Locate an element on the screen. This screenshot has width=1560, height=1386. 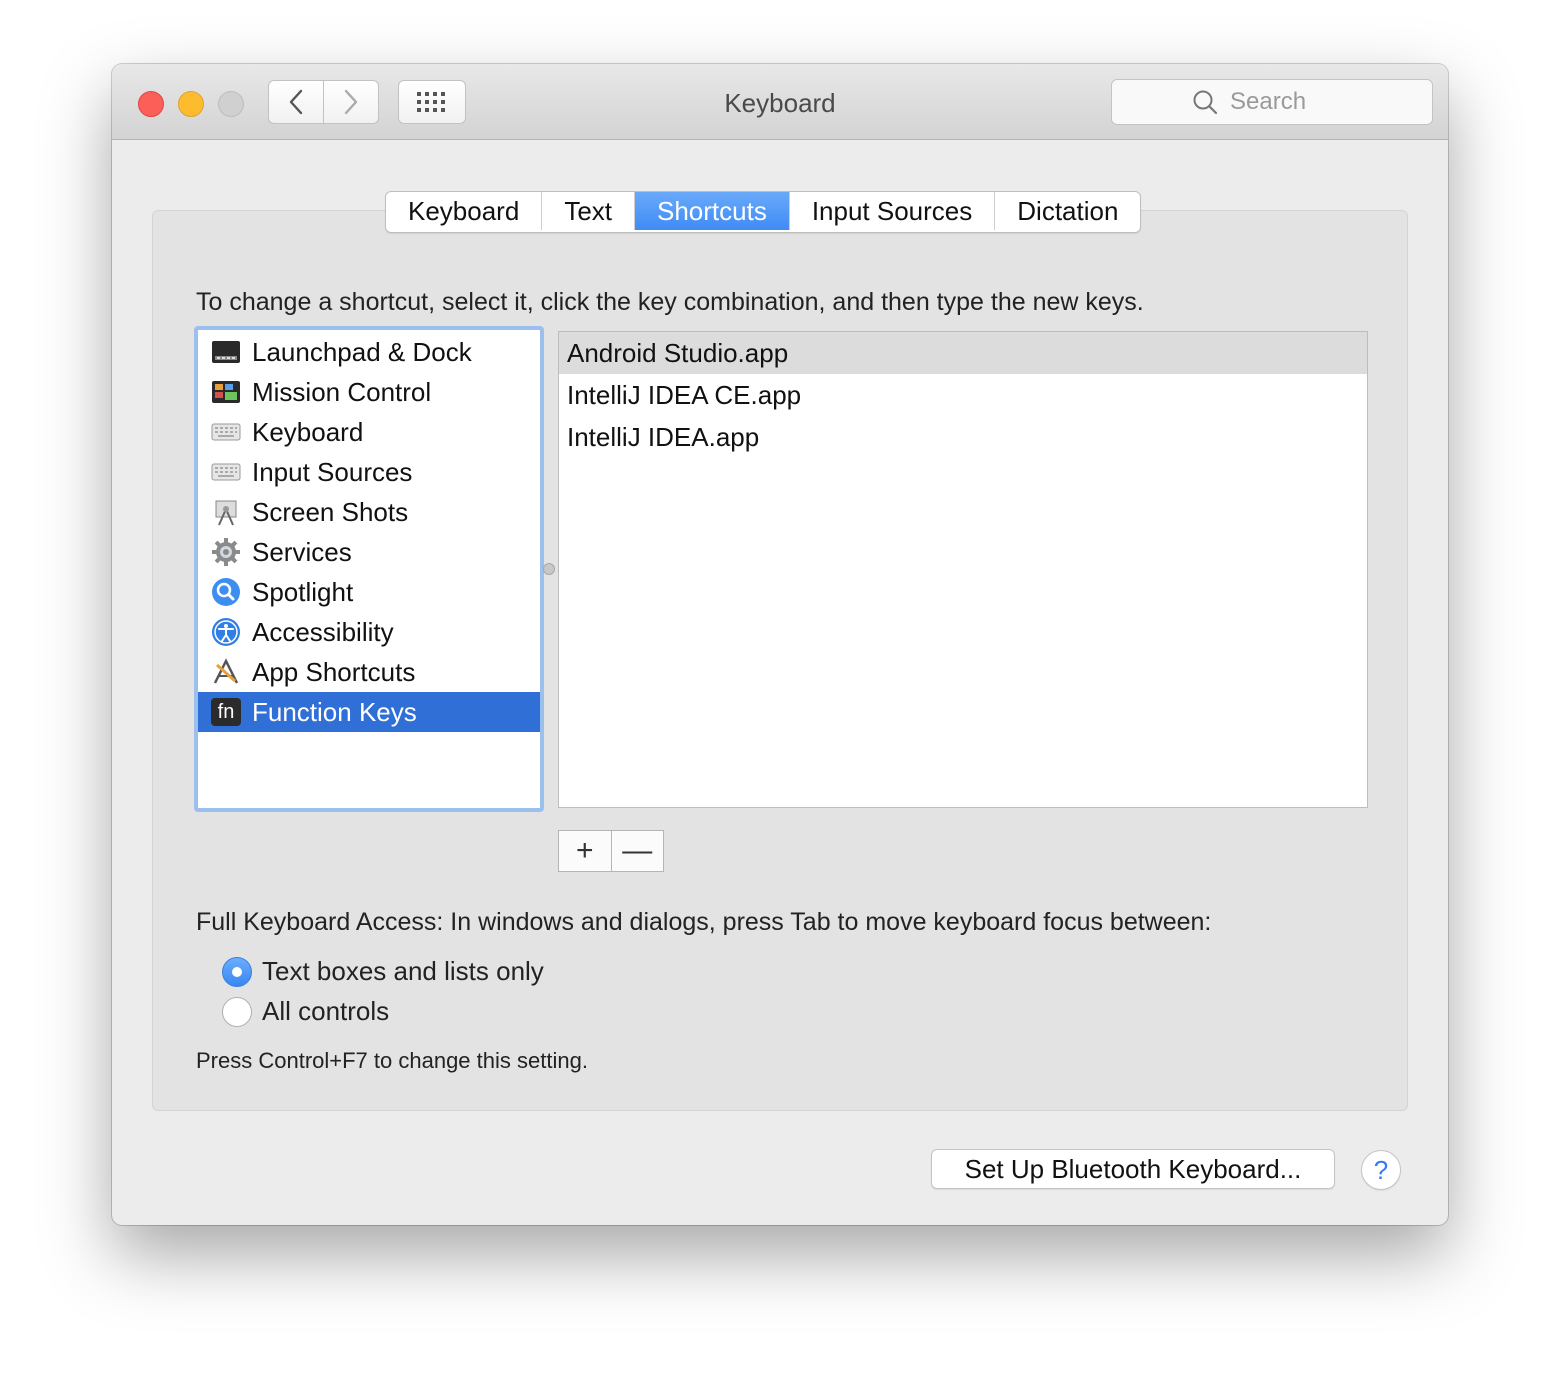
back-button is located at coordinates (296, 102).